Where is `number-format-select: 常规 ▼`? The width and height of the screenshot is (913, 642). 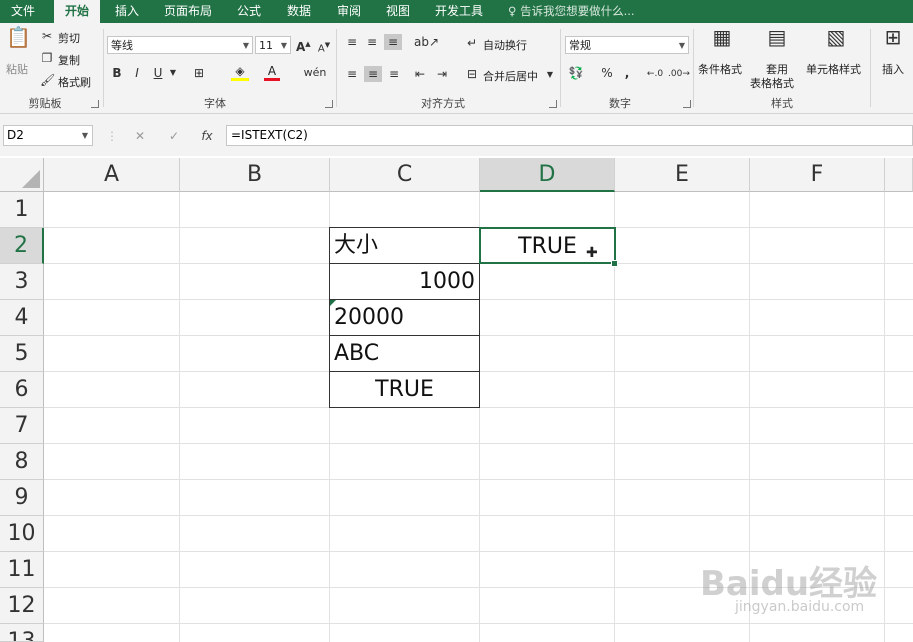
number-format-select: 常规 ▼ is located at coordinates (627, 45).